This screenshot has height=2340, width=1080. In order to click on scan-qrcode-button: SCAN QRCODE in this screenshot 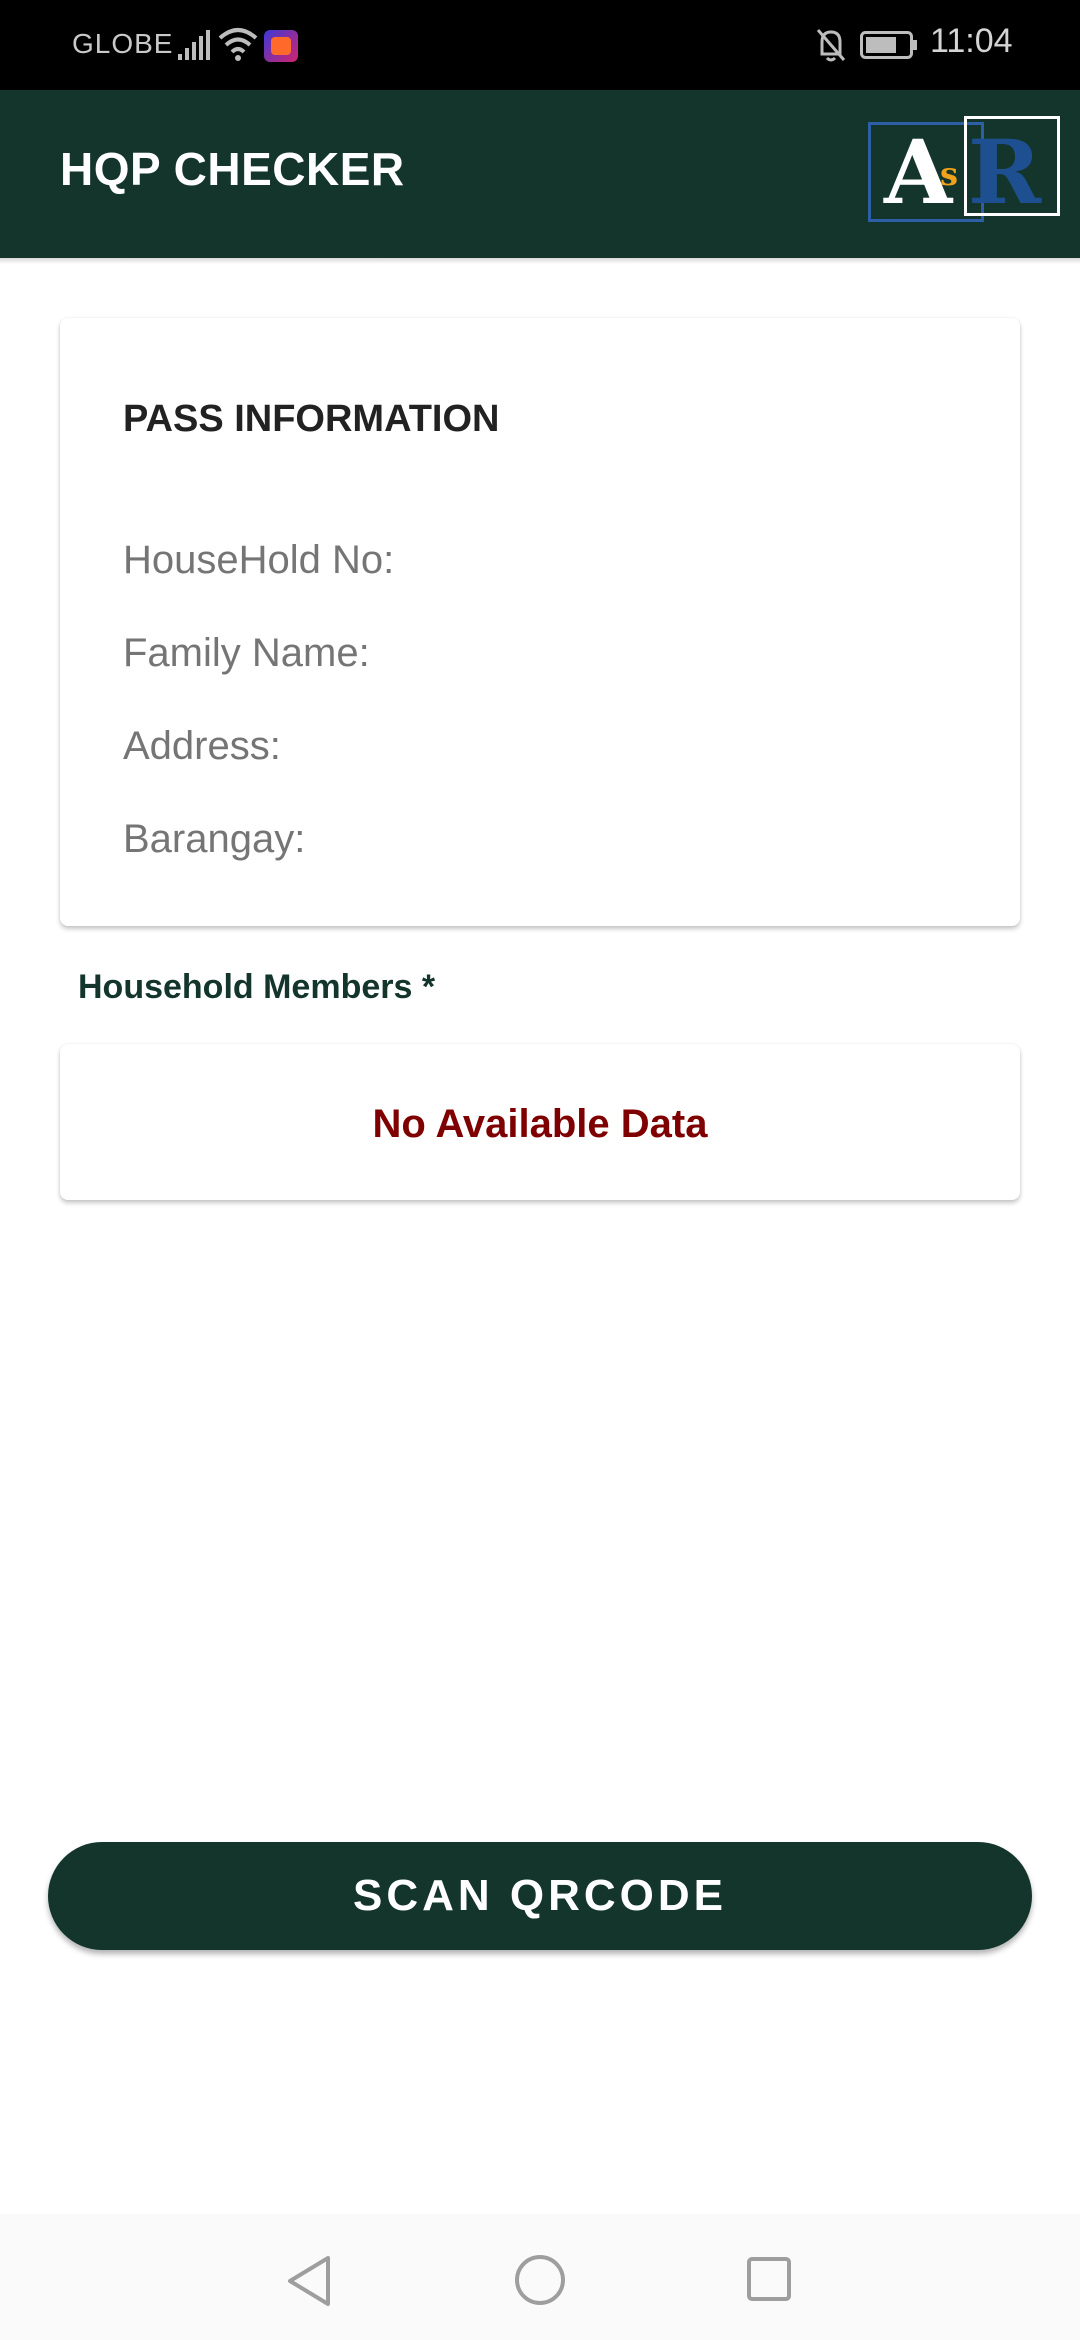, I will do `click(540, 1896)`.